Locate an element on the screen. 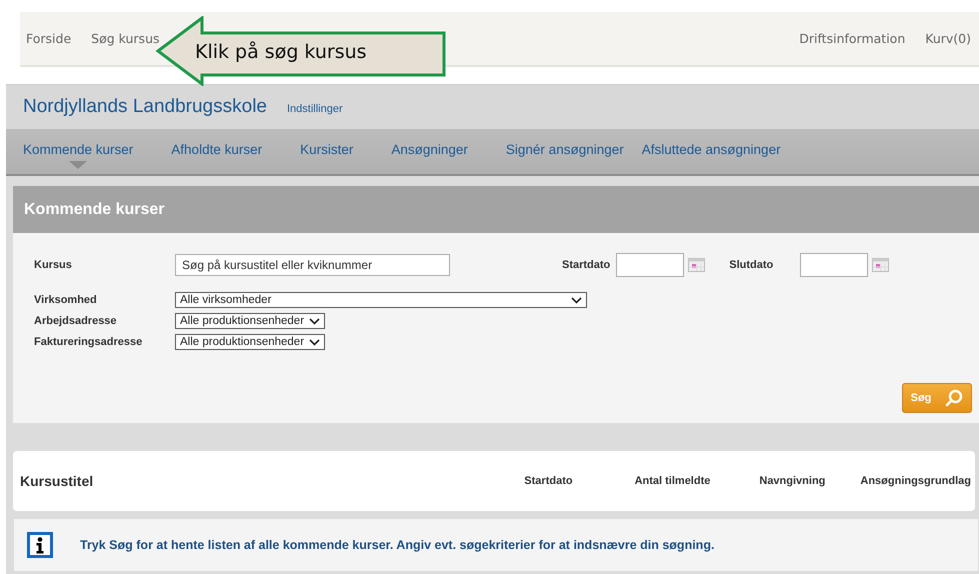 The width and height of the screenshot is (979, 574). school-name: Nordjyllands Landbrugsskole is located at coordinates (145, 107).